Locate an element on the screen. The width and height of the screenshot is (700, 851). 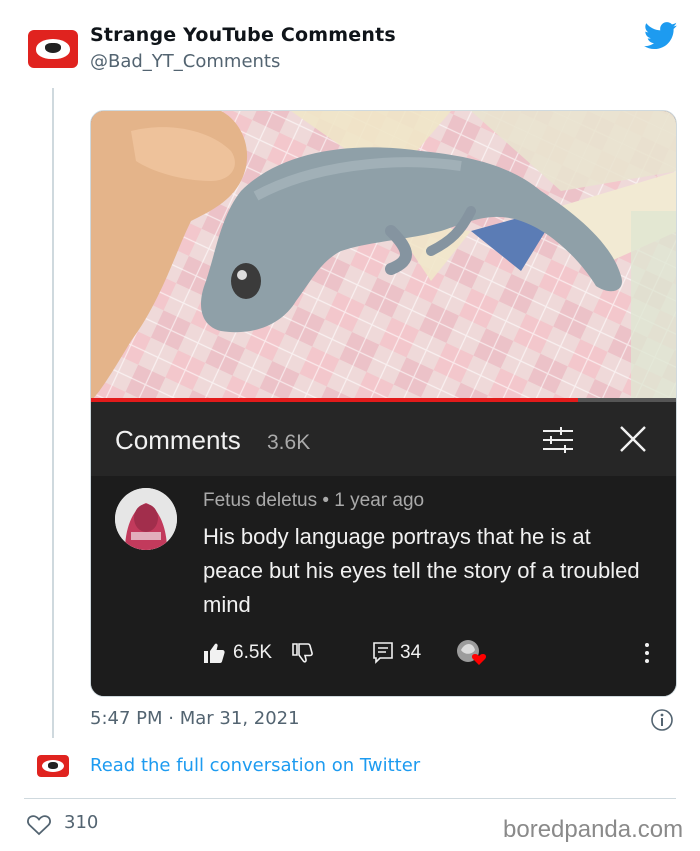
conversation-avatar is located at coordinates (53, 766).